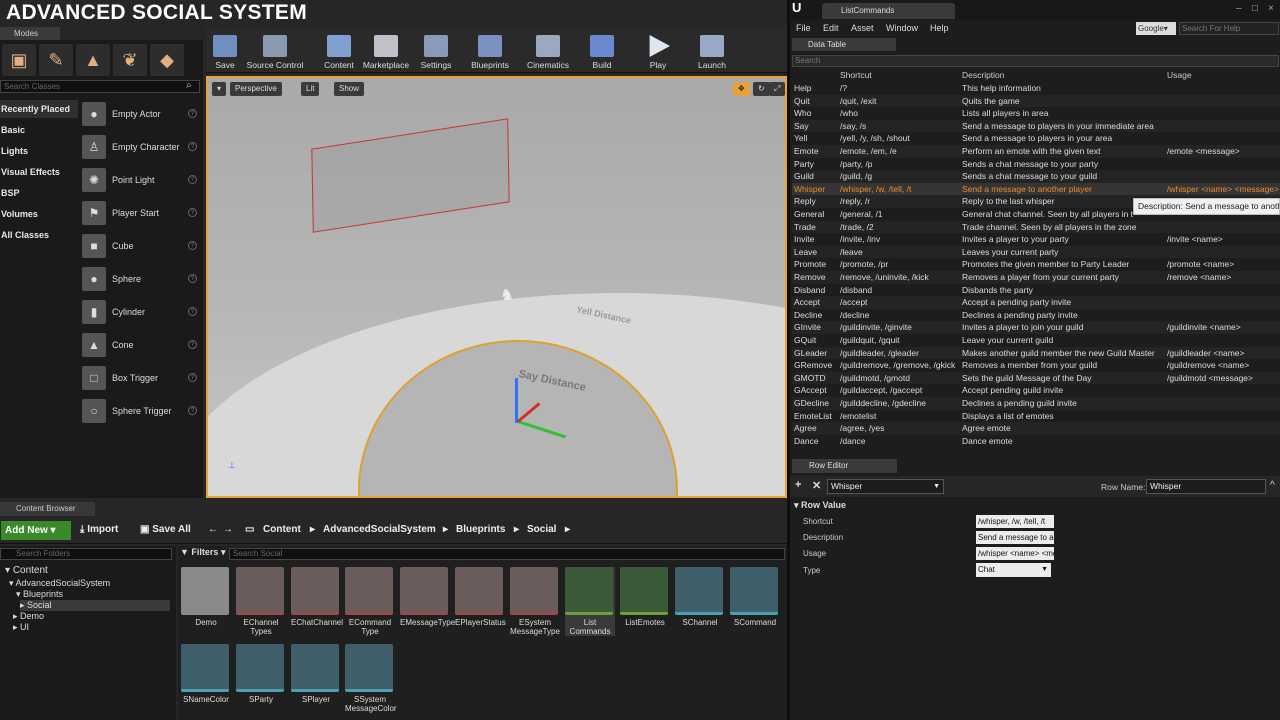  I want to click on table-row: Dance/dance Dance emote, so click(1036, 441).